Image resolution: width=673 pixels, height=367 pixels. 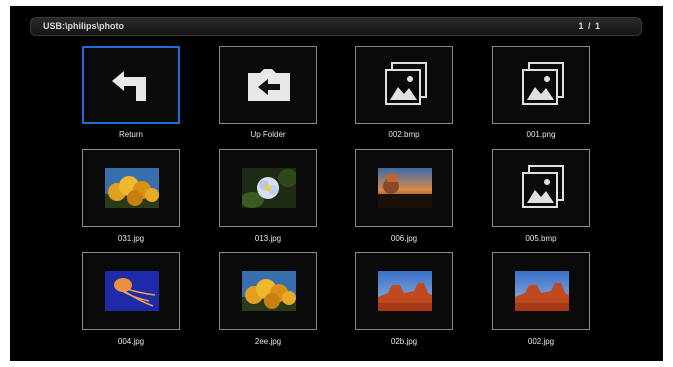 I want to click on tile-label: 004.jpg, so click(x=131, y=341).